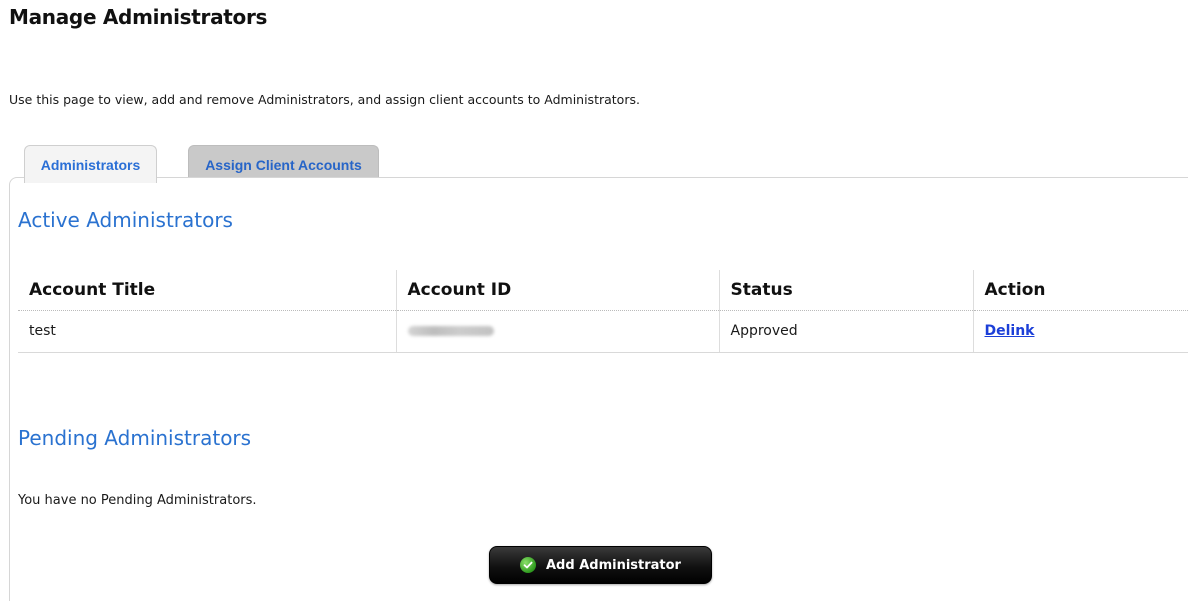  I want to click on tab-administrators: Administrators, so click(90, 164).